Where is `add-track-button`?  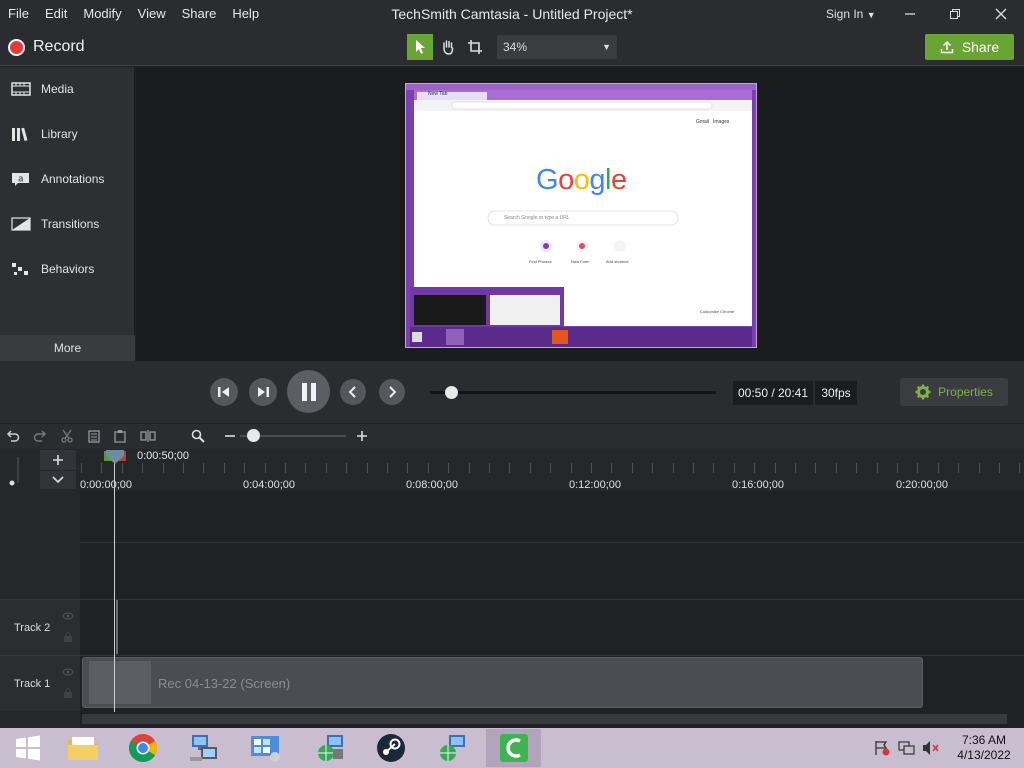
add-track-button is located at coordinates (58, 460).